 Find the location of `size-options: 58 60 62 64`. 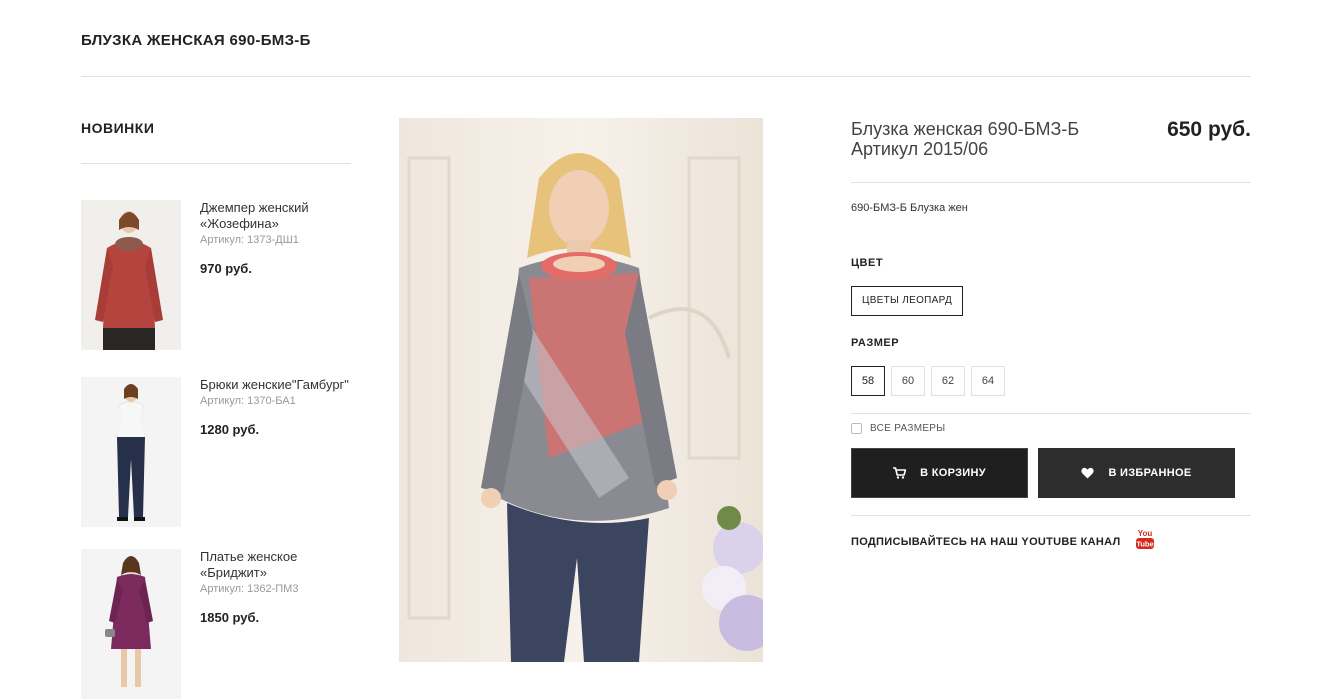

size-options: 58 60 62 64 is located at coordinates (928, 381).